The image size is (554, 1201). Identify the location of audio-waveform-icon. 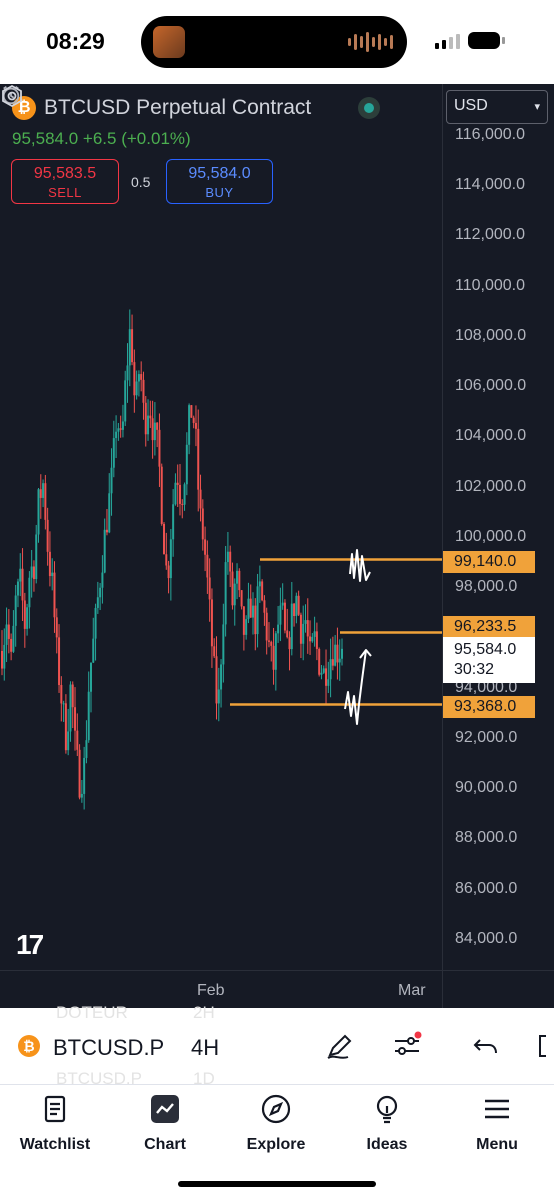
(370, 42).